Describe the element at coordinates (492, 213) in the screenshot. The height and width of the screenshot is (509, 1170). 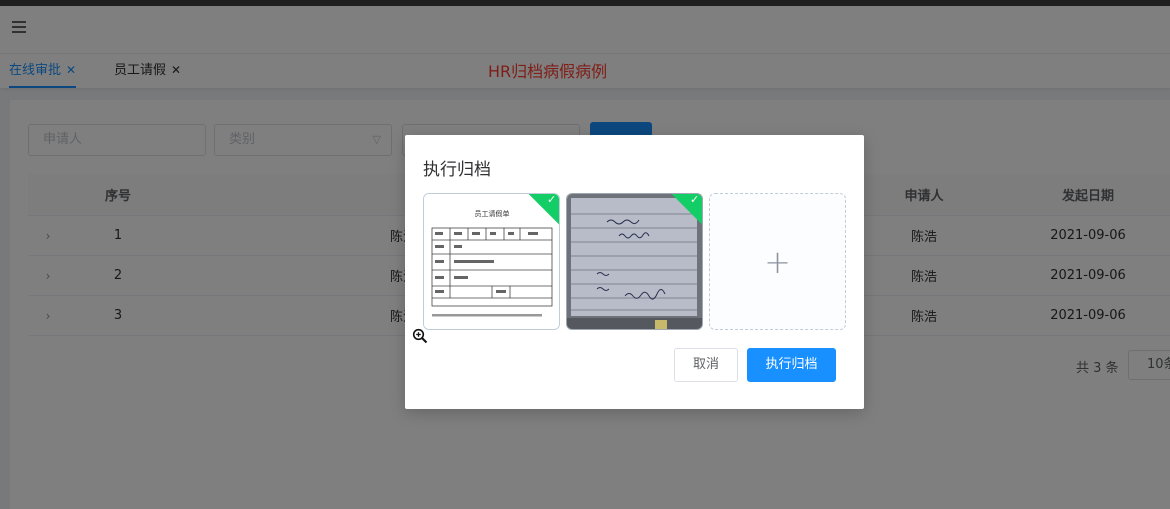
I see `doc-title: 员工请假单` at that location.